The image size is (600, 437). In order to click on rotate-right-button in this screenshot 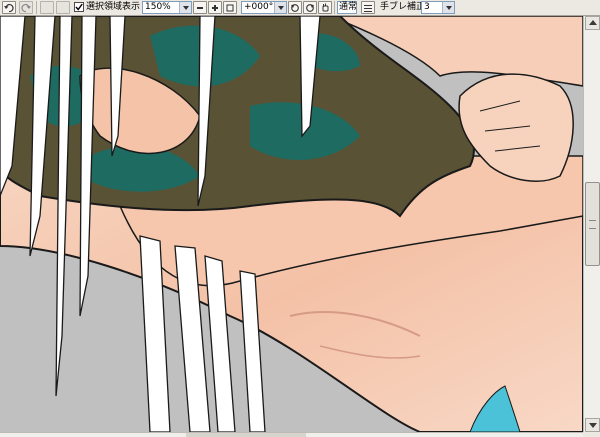, I will do `click(310, 7)`.